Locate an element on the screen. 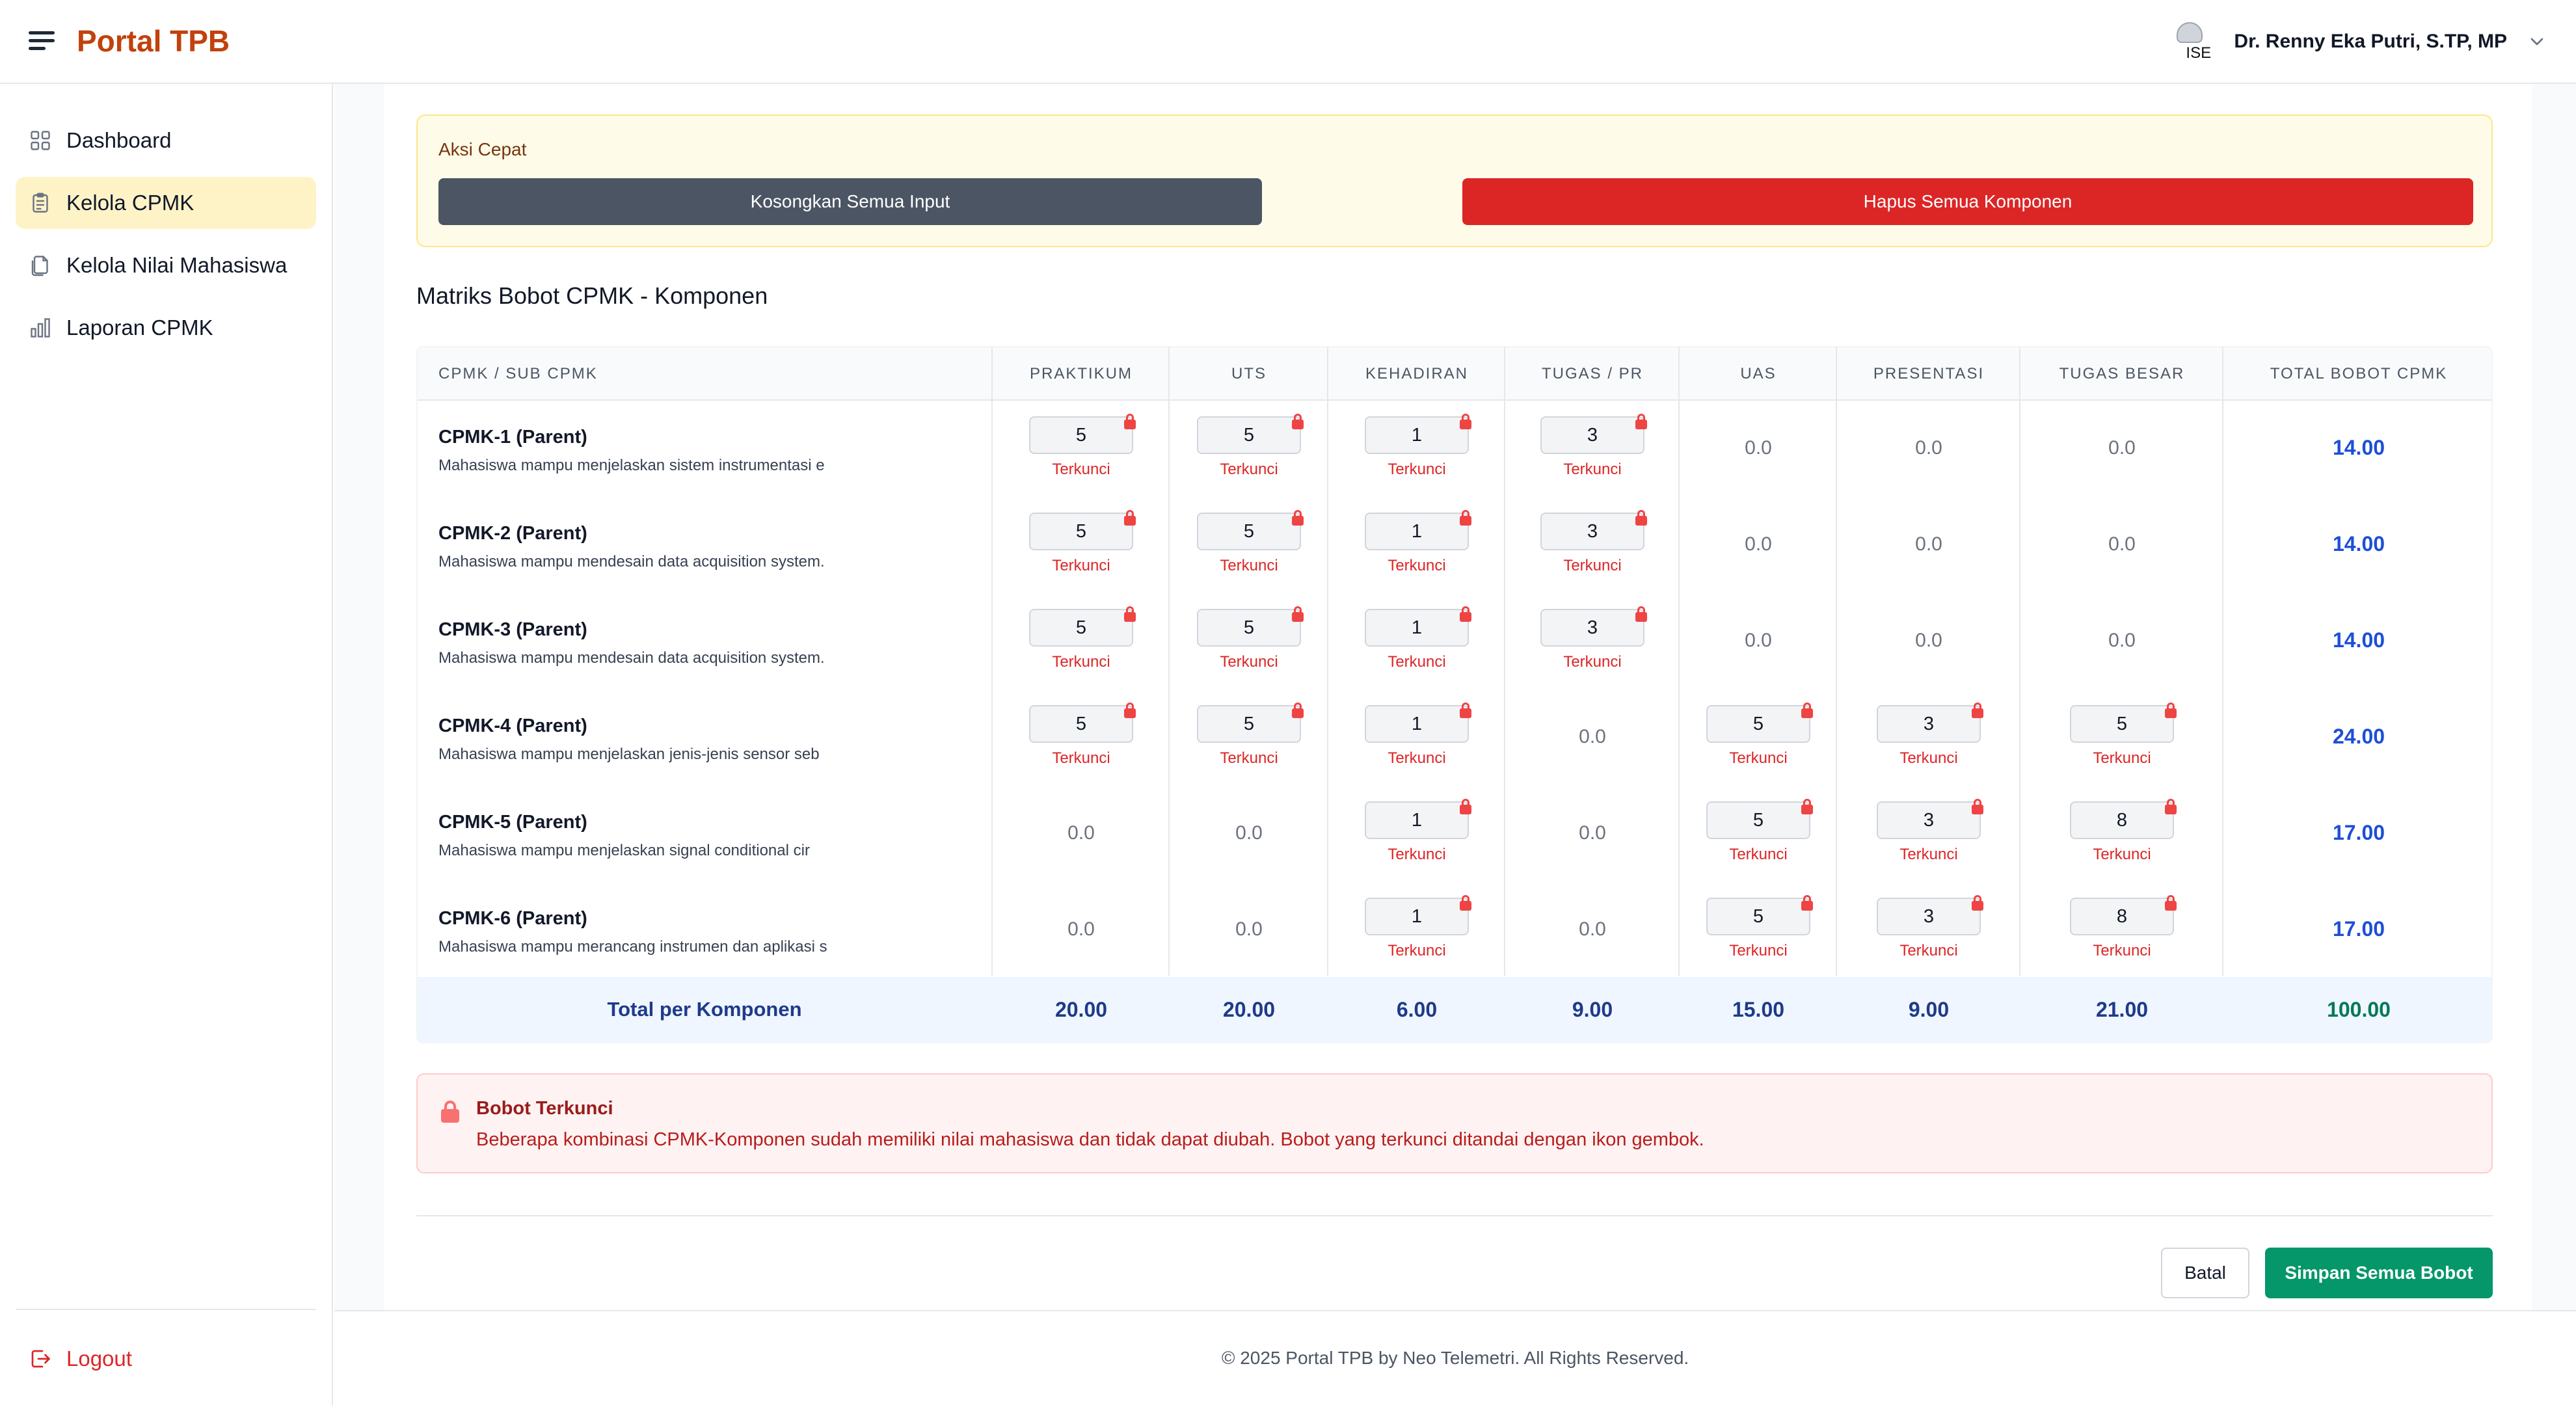  delete-all-components-button: Hapus Semua Komponen is located at coordinates (1967, 201).